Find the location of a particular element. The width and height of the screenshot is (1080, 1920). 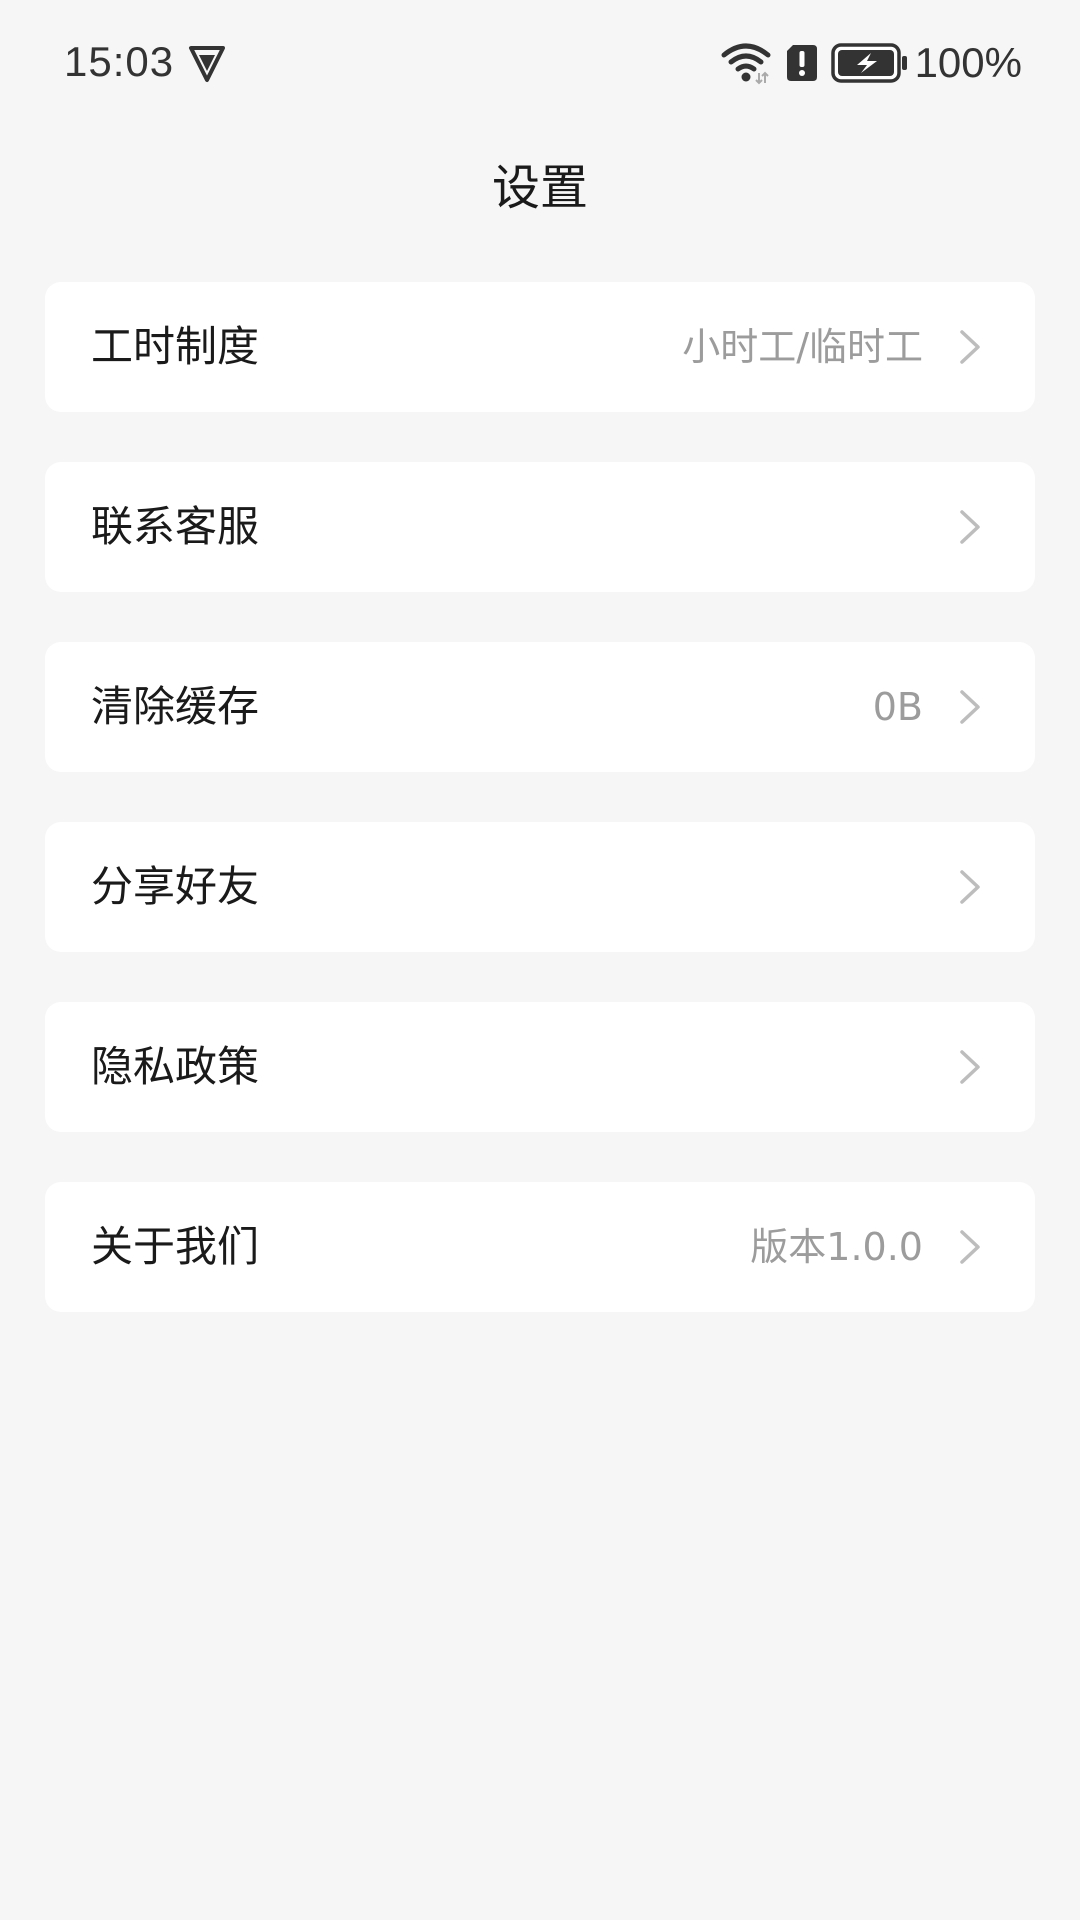

battery-charging-icon is located at coordinates (869, 63).